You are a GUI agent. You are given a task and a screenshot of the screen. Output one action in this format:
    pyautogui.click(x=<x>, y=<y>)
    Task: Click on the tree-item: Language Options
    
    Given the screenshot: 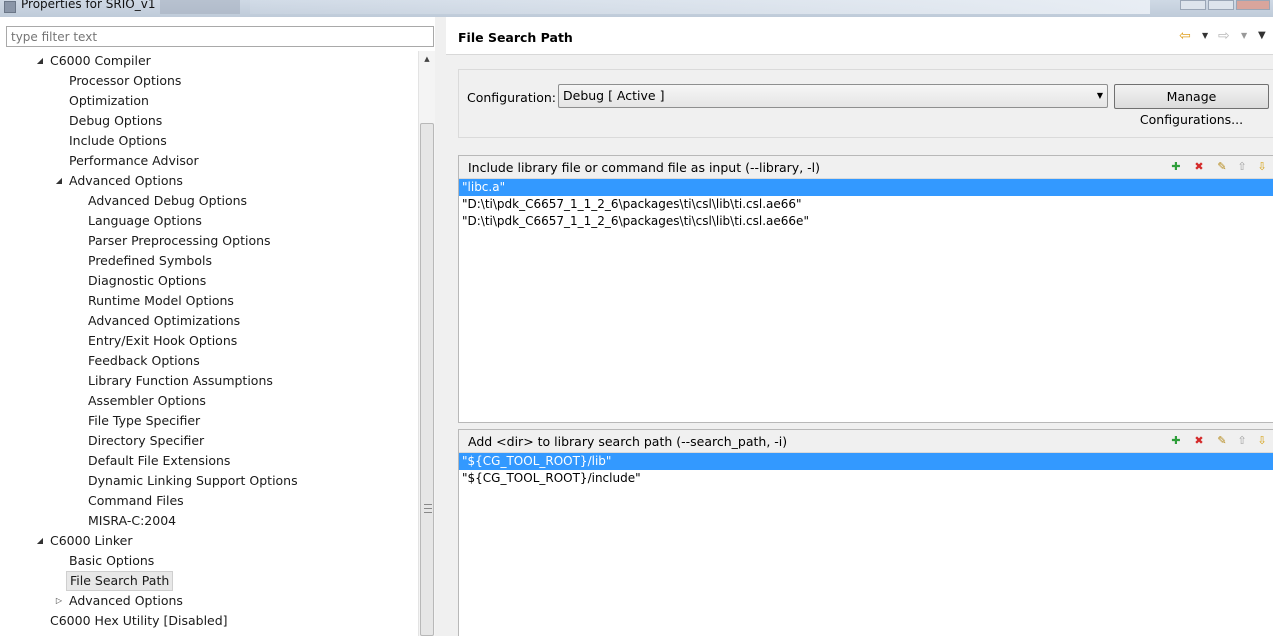 What is the action you would take?
    pyautogui.click(x=145, y=221)
    